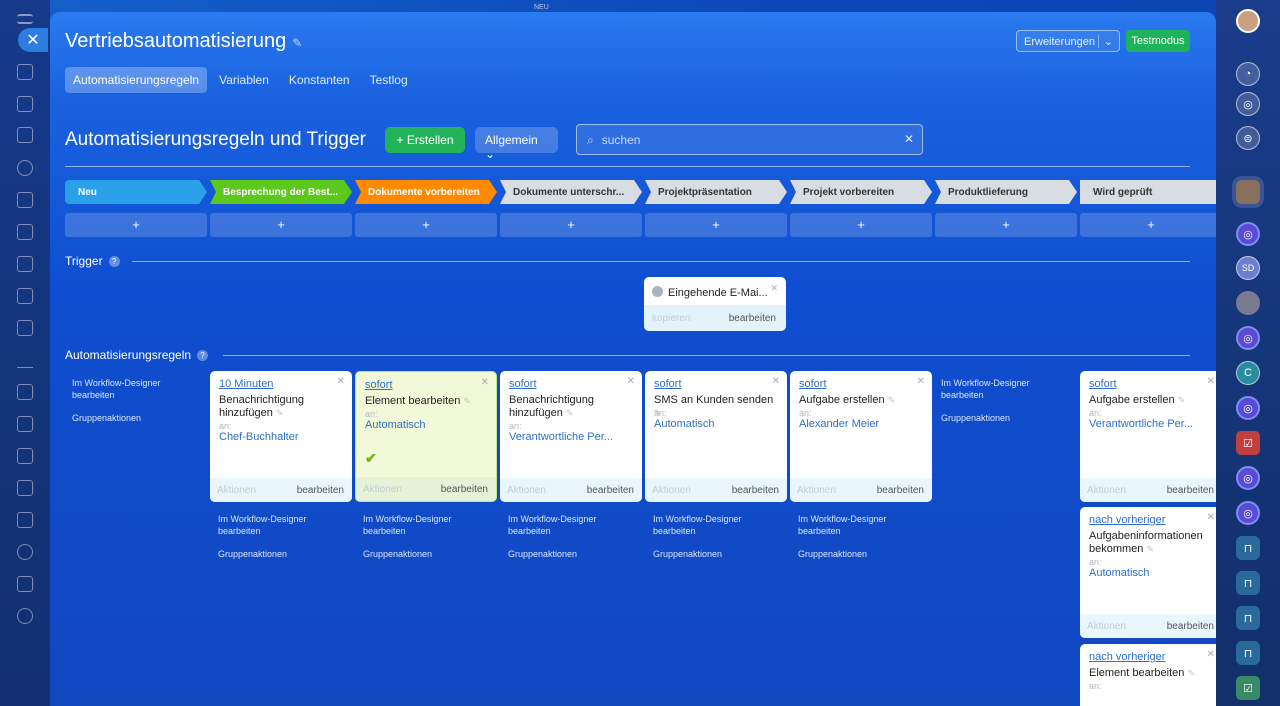 This screenshot has height=706, width=1280. Describe the element at coordinates (861, 225) in the screenshot. I see `add-rule-button-5: +` at that location.